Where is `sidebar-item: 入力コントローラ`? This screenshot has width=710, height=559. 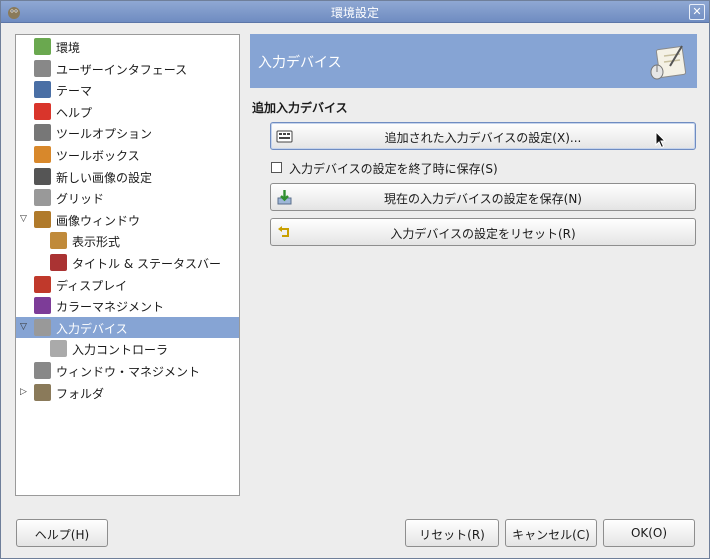 sidebar-item: 入力コントローラ is located at coordinates (127, 348).